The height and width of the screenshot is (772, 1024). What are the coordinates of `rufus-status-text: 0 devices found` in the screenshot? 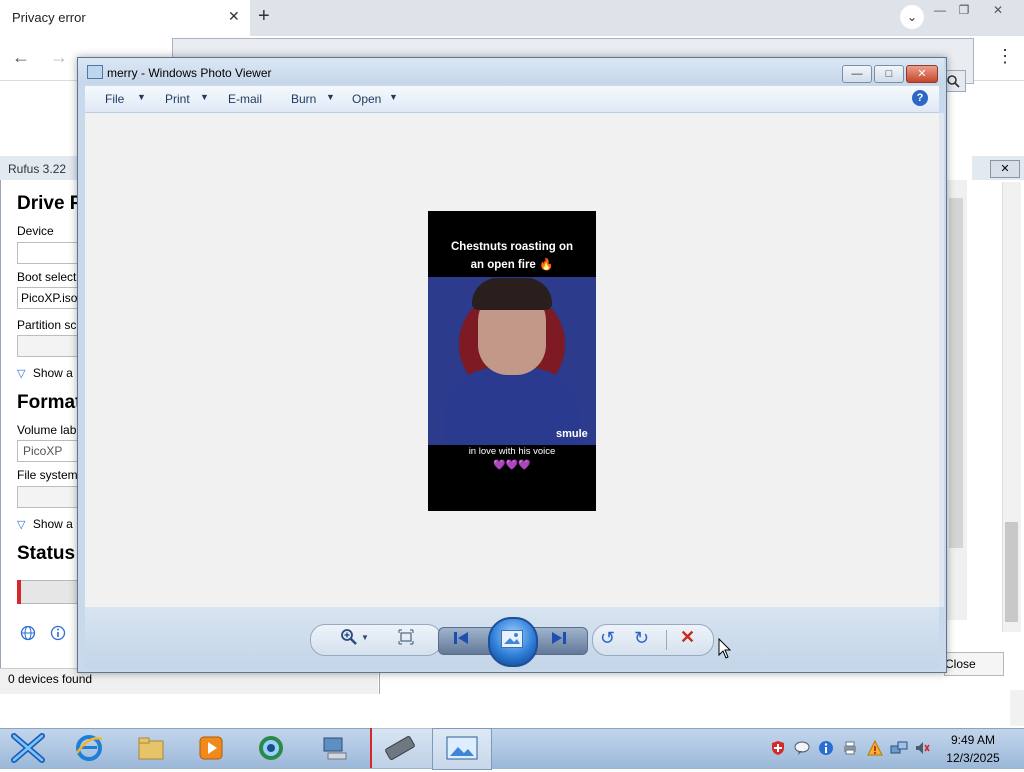 It's located at (50, 679).